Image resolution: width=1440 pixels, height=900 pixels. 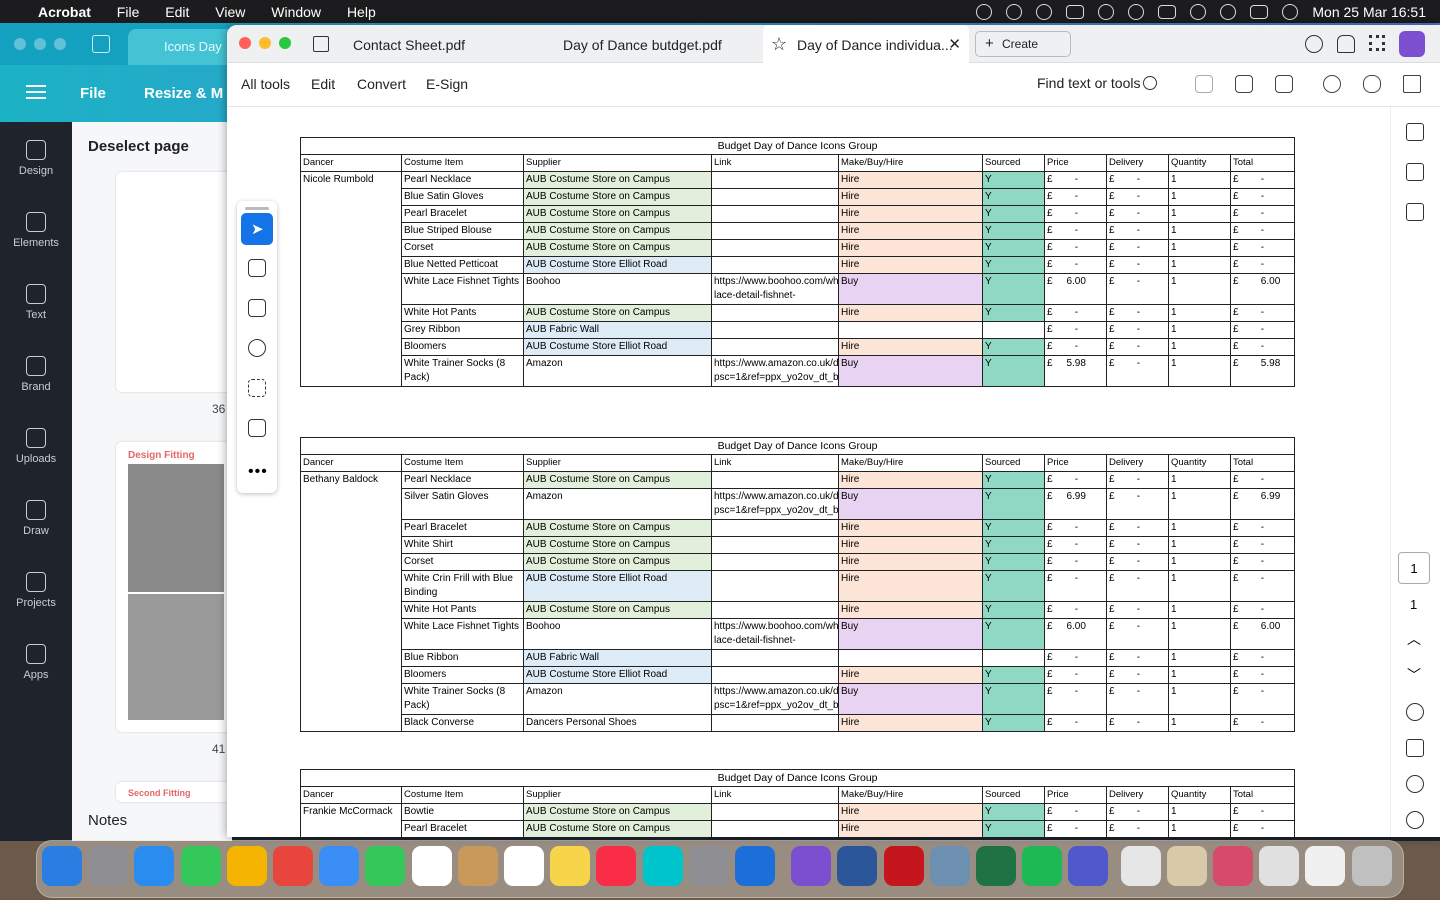 What do you see at coordinates (36, 518) in the screenshot?
I see `sidebar-item-draw: Draw` at bounding box center [36, 518].